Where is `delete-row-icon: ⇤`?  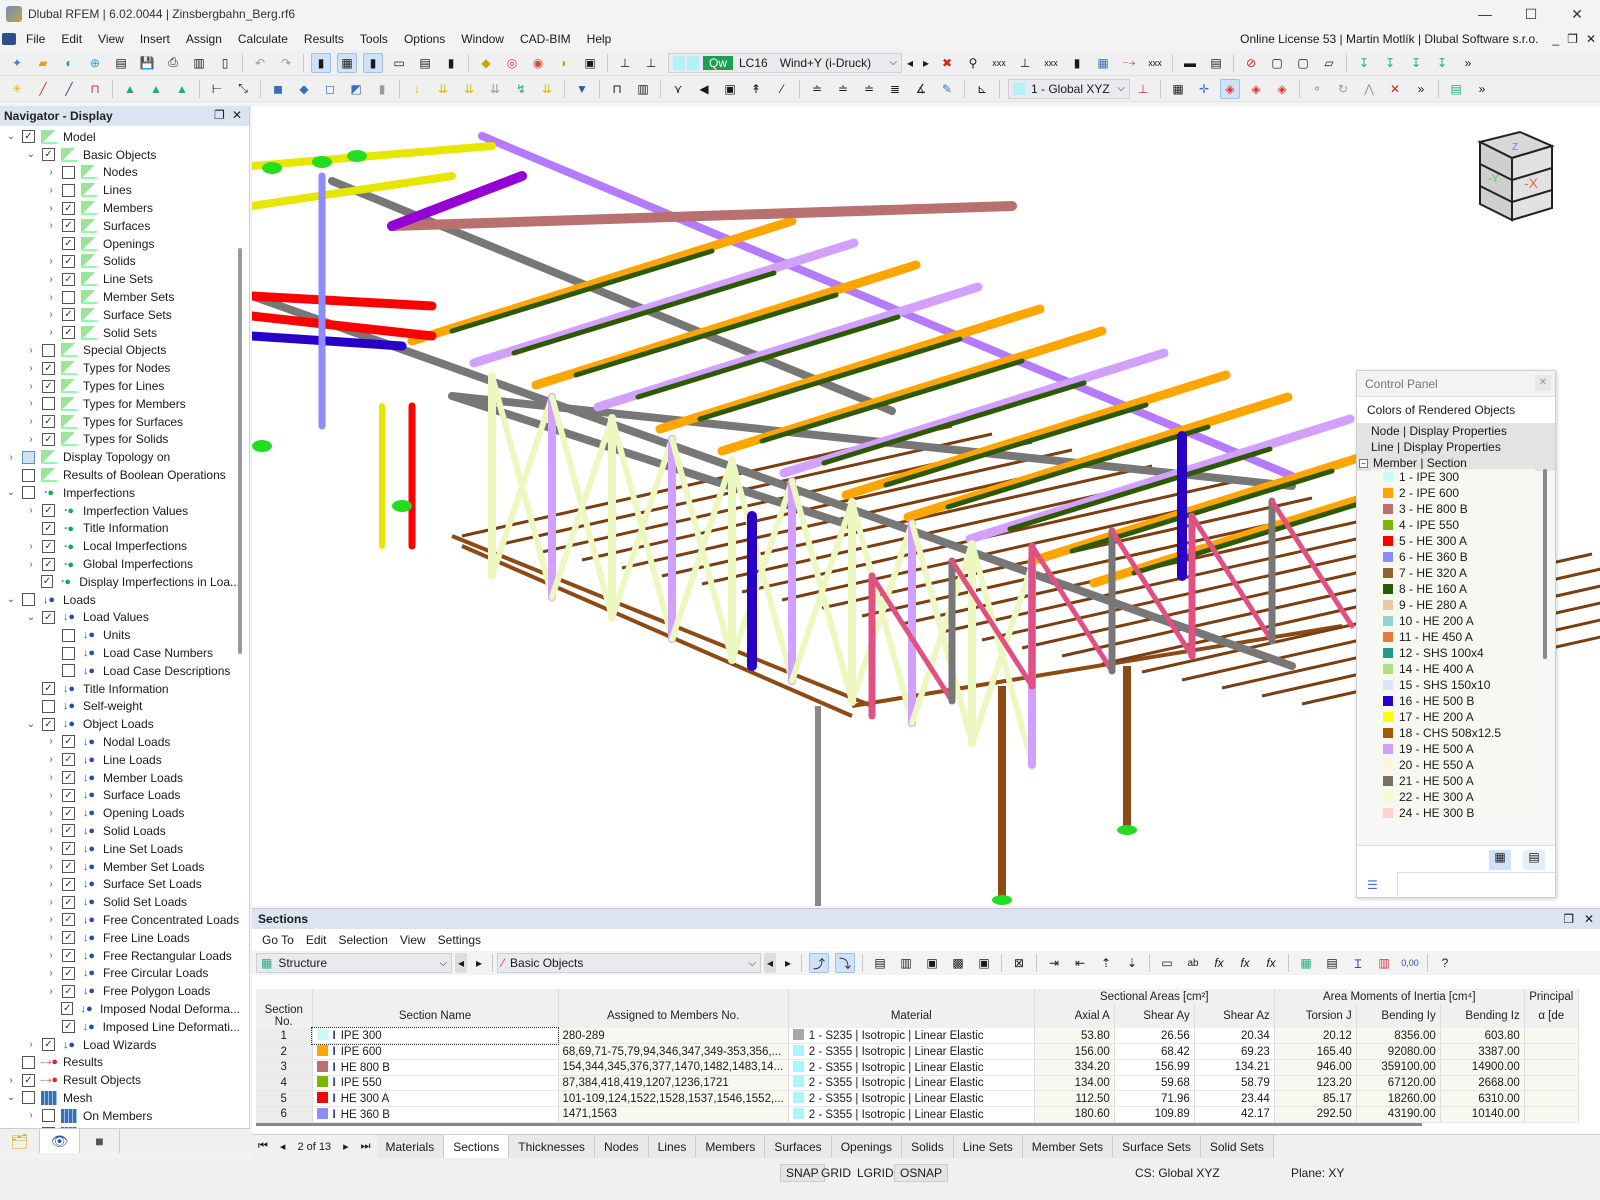 delete-row-icon: ⇤ is located at coordinates (1080, 963).